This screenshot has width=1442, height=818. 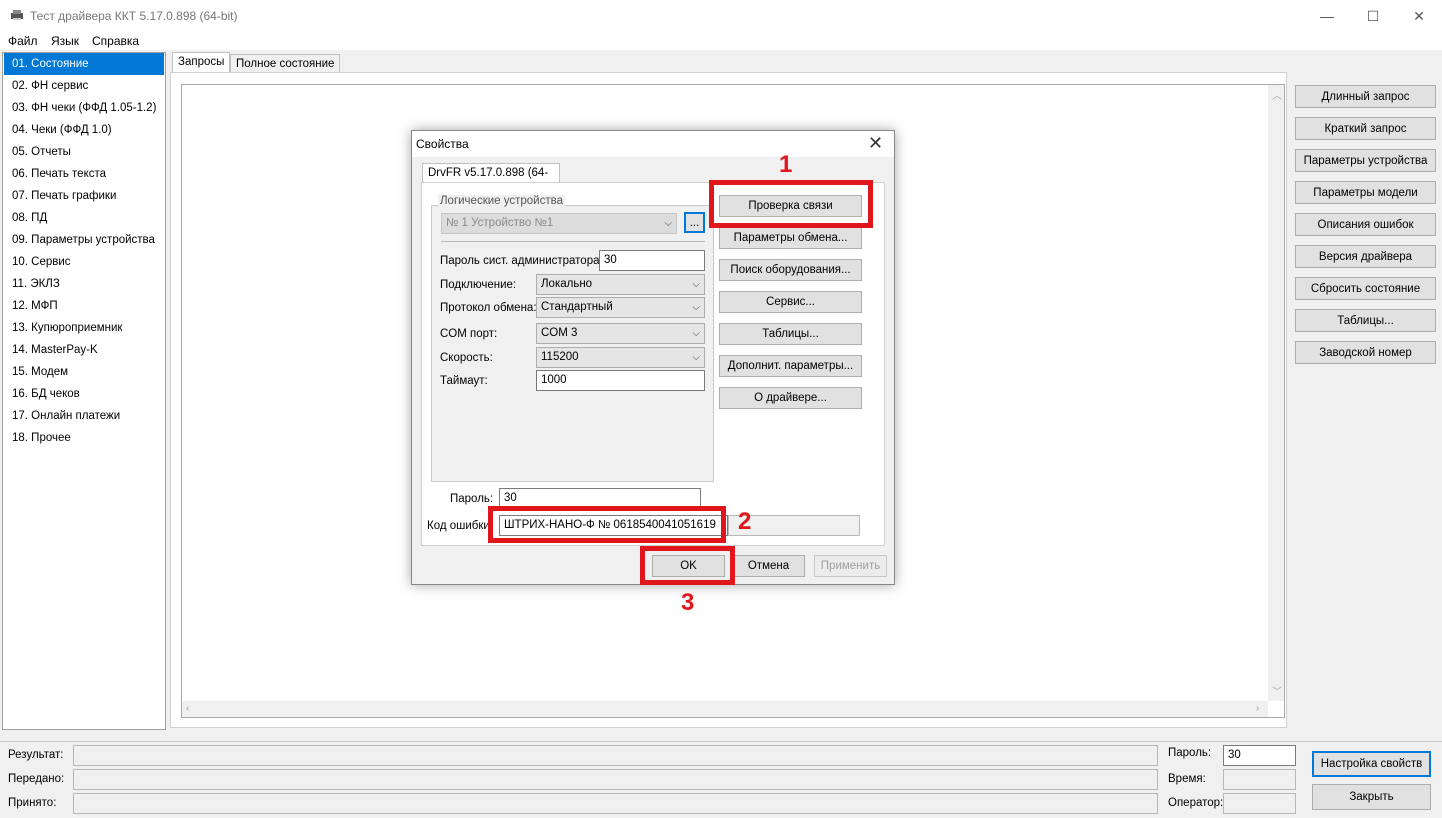 What do you see at coordinates (573, 241) in the screenshot?
I see `separator` at bounding box center [573, 241].